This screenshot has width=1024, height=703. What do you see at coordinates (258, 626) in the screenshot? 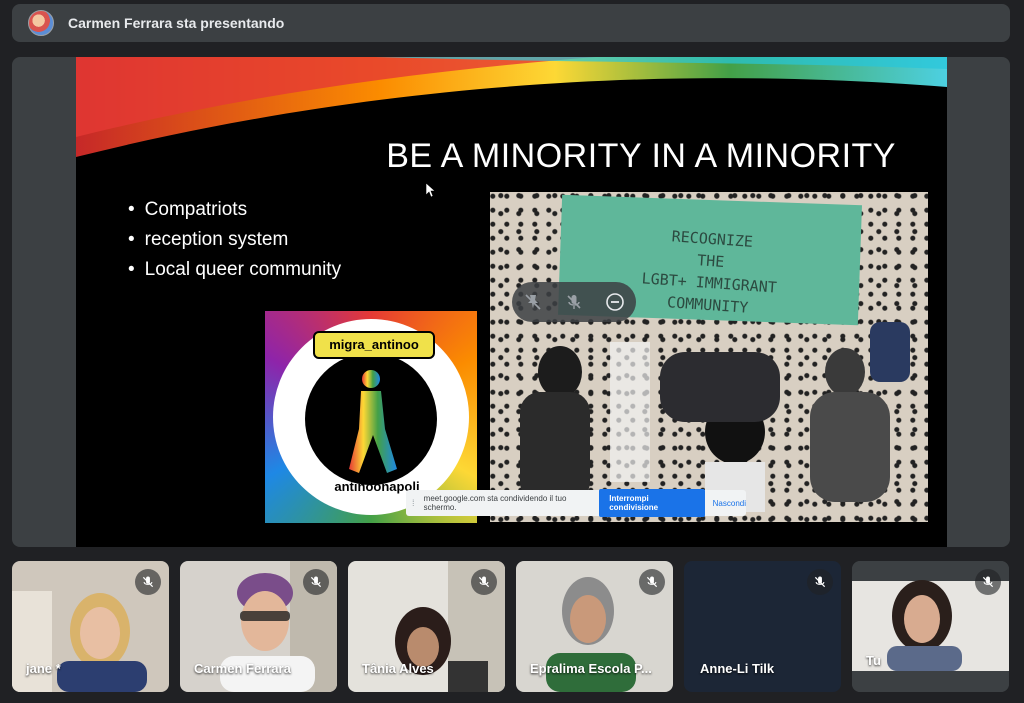
I see `participant-tile: Carmen Ferrara` at bounding box center [258, 626].